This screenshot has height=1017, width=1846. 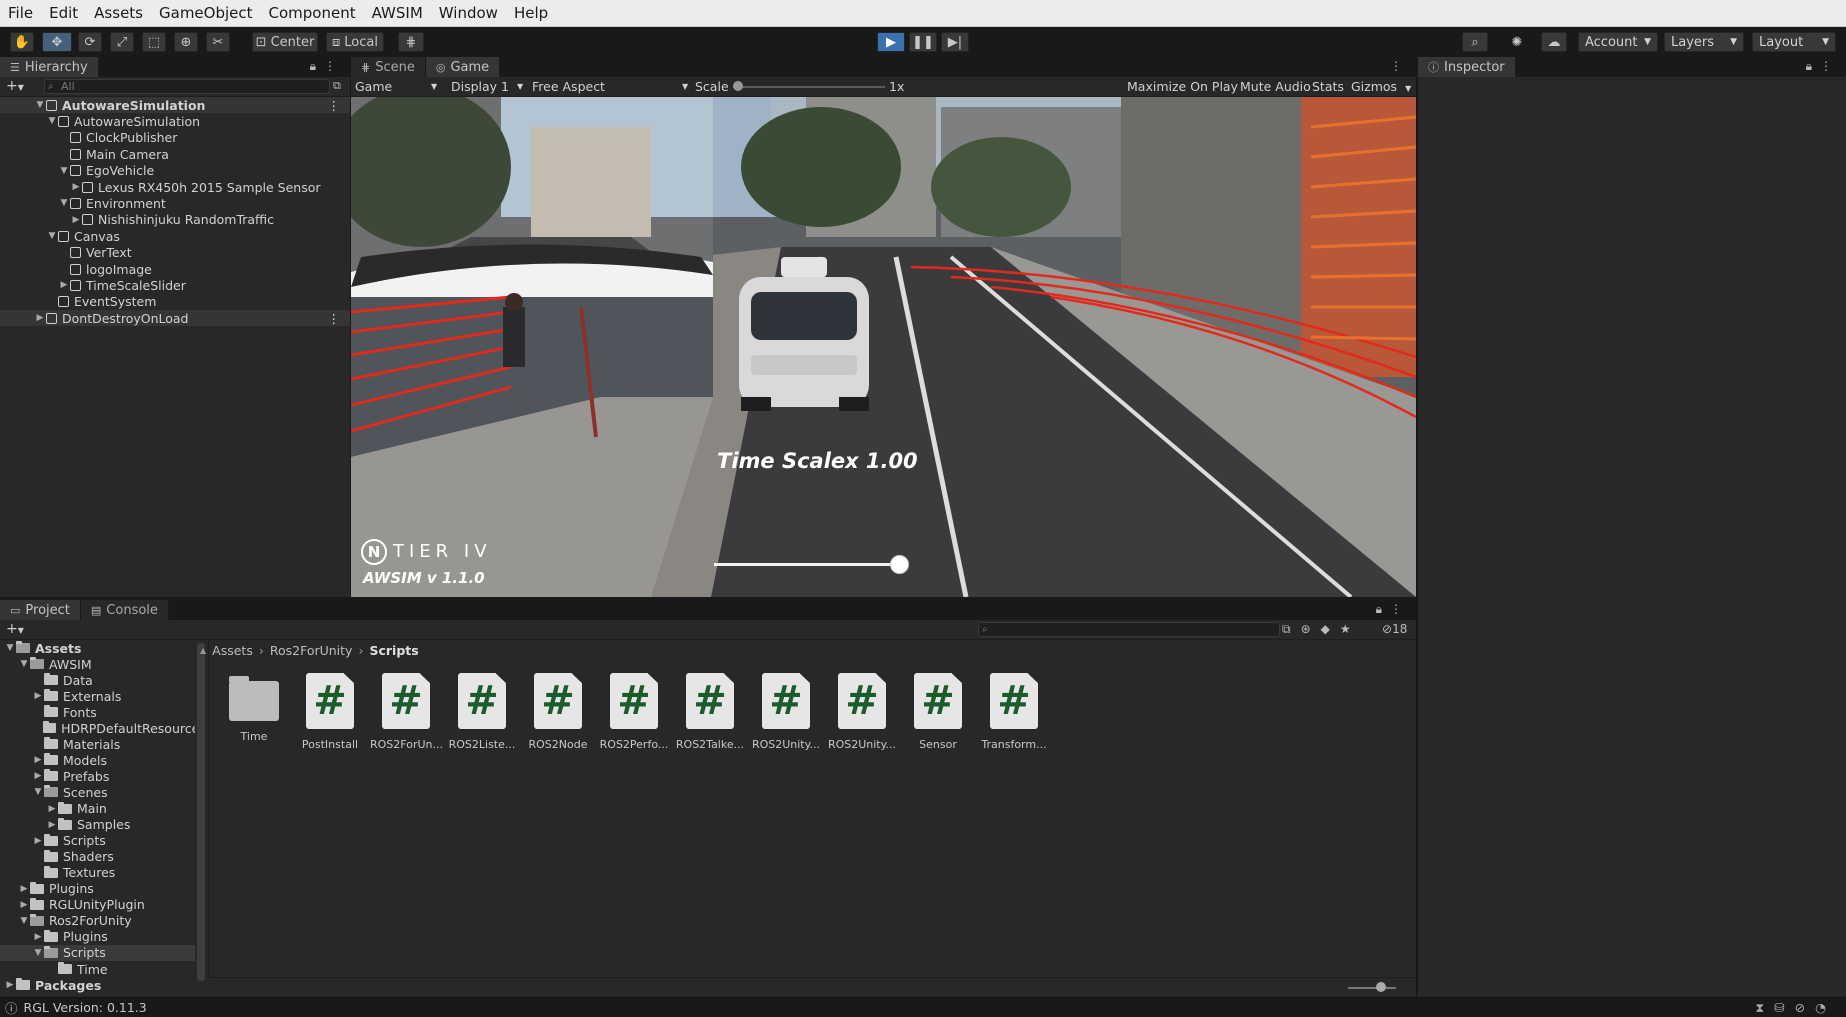 I want to click on project-folder-item: Textures, so click(x=97, y=873).